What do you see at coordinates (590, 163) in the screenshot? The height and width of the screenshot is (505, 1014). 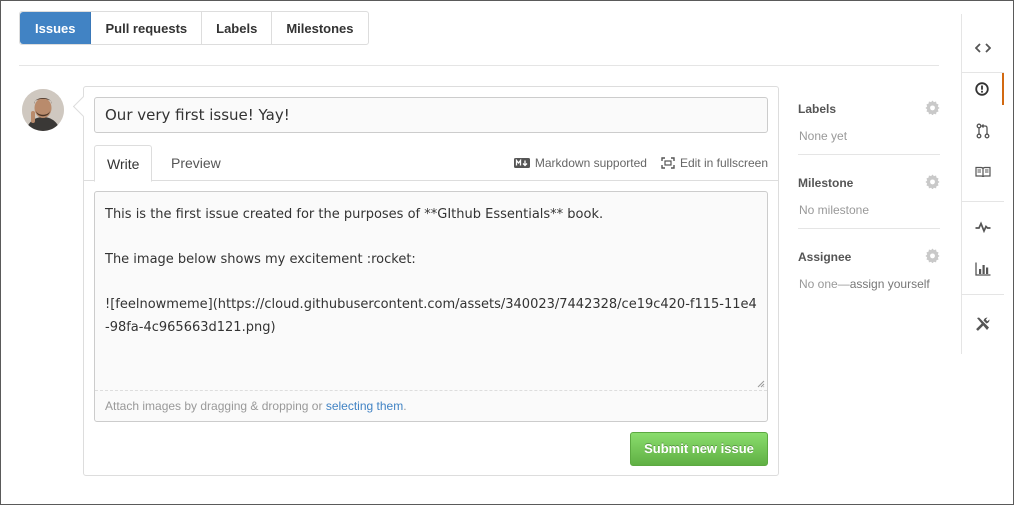 I see `markdown-label: Markdown supported` at bounding box center [590, 163].